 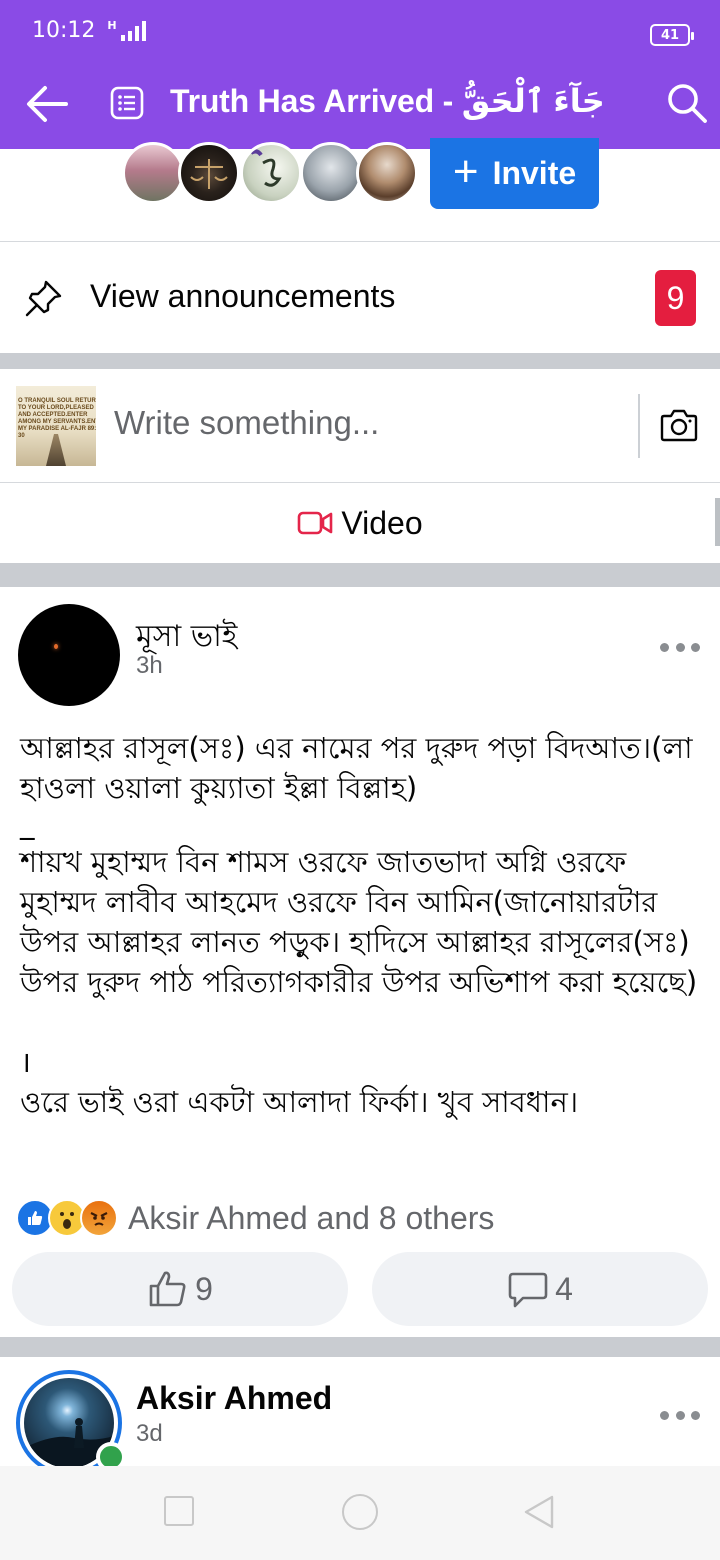 I want to click on reactions-summary: Aksir Ahmed and 8 others, so click(x=255, y=1218).